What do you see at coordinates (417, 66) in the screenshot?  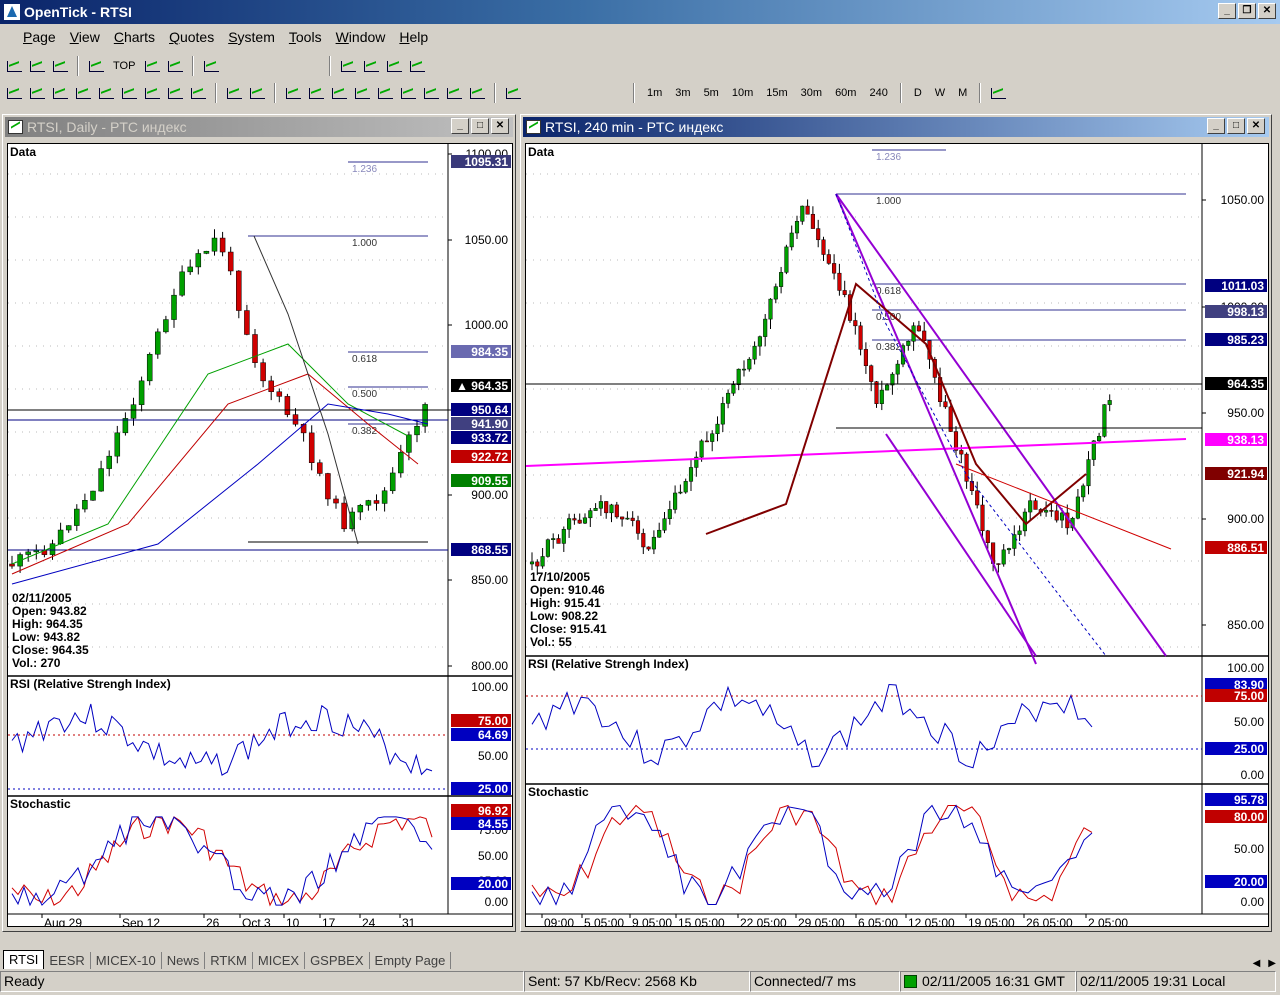 I see `delete-icon` at bounding box center [417, 66].